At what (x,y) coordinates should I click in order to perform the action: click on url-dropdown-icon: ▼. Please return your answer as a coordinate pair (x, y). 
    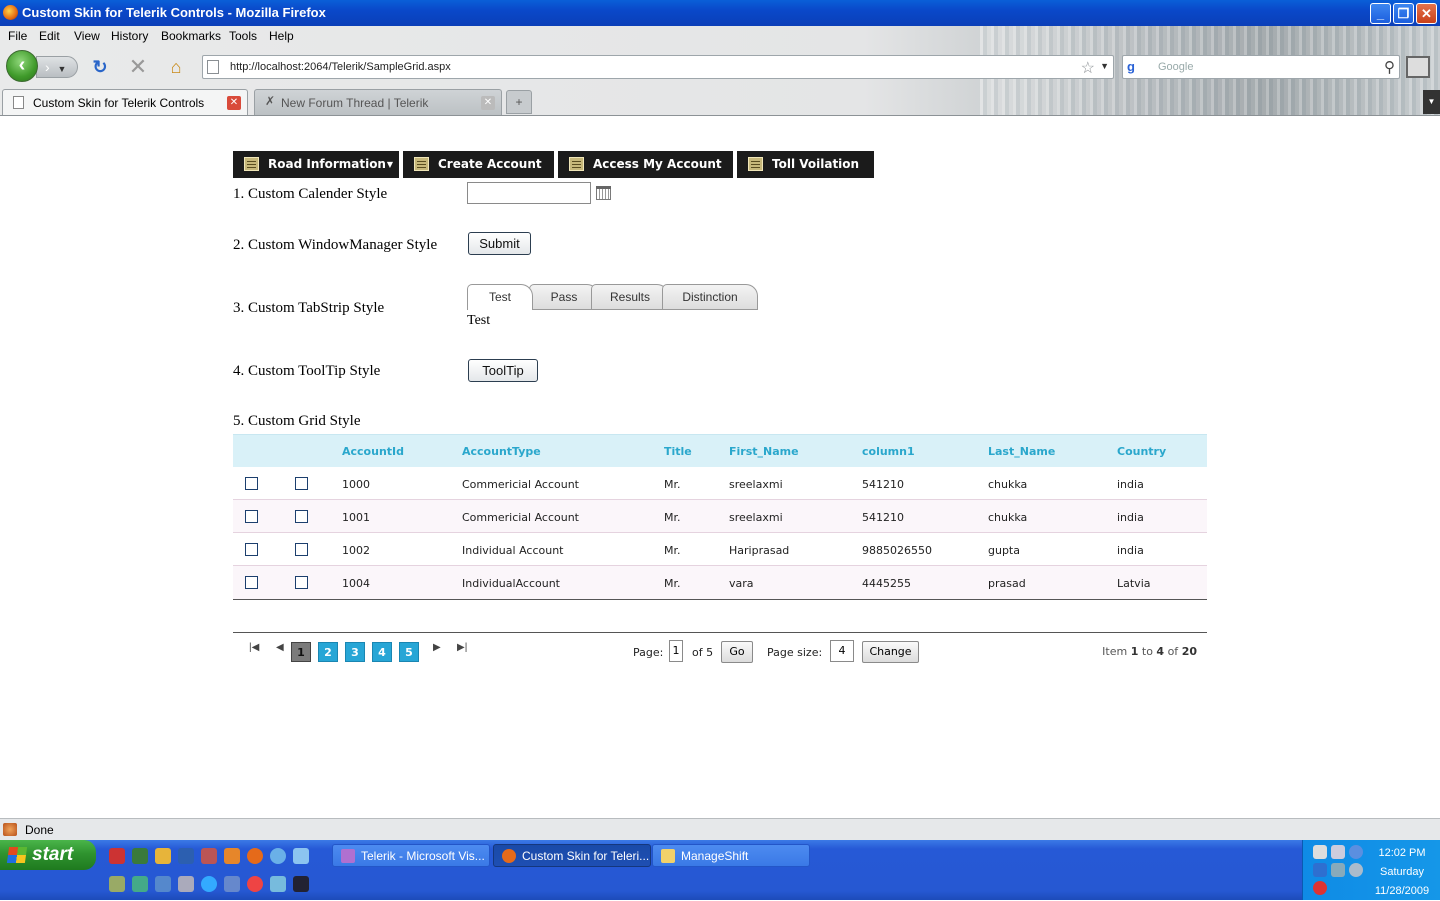
    Looking at the image, I should click on (1104, 66).